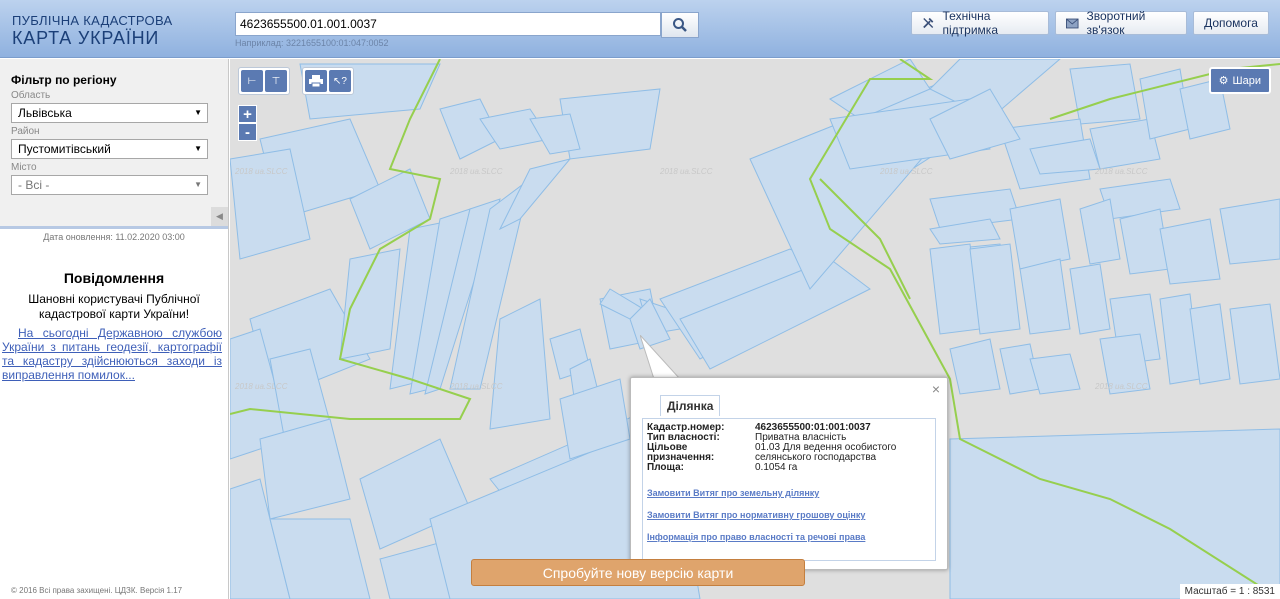  I want to click on raion-select: Пустомитівський ▼, so click(109, 149).